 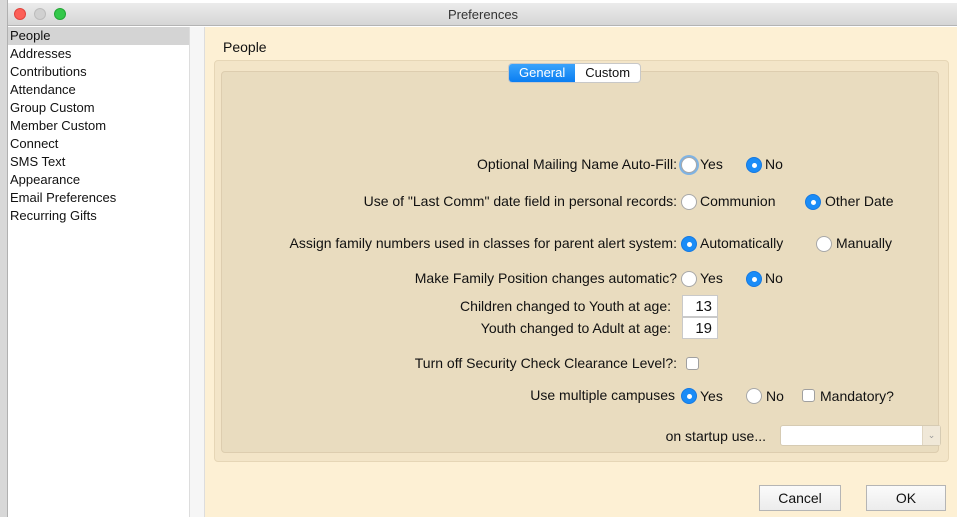 I want to click on title-bar: Preferences, so click(x=482, y=14).